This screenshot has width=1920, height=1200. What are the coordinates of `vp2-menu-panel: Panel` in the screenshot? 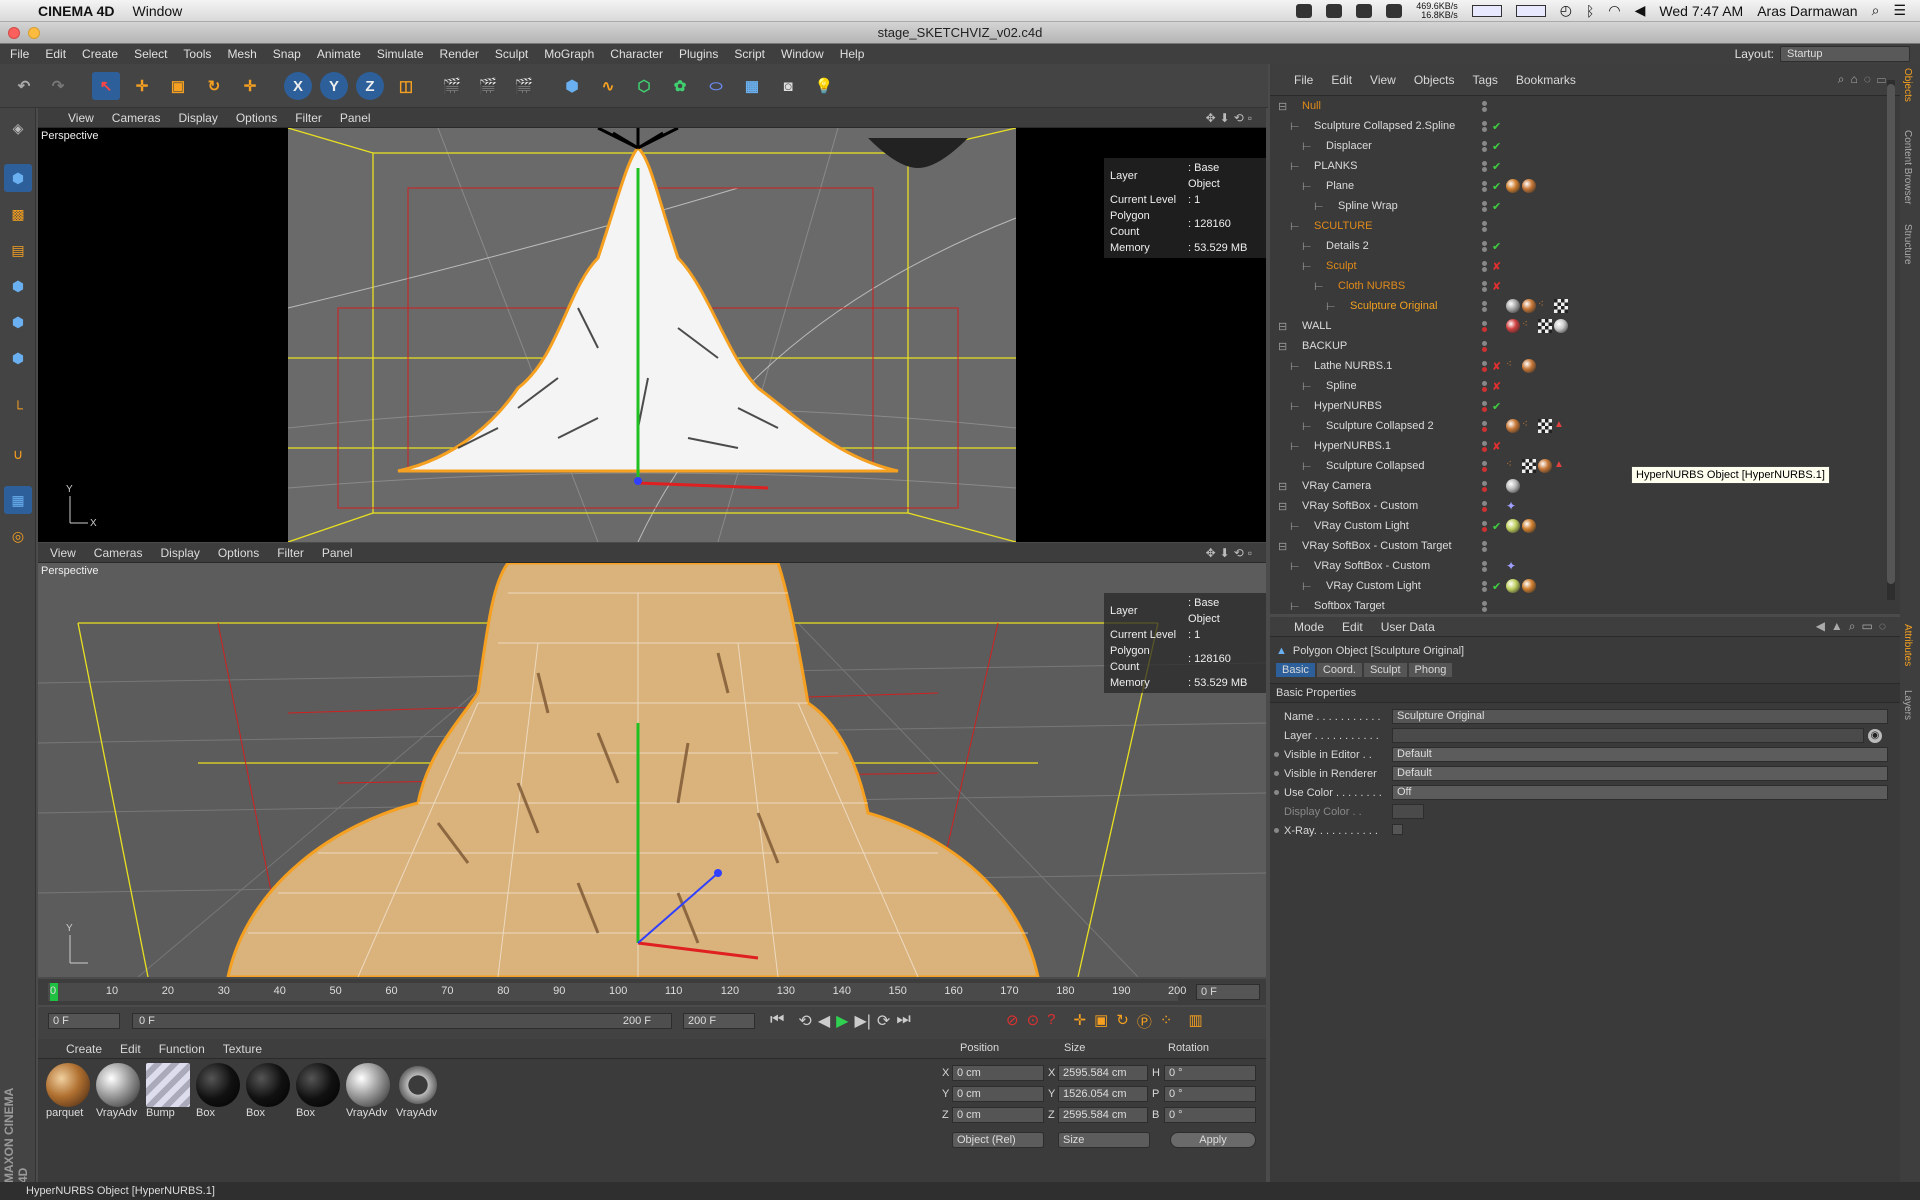 It's located at (337, 553).